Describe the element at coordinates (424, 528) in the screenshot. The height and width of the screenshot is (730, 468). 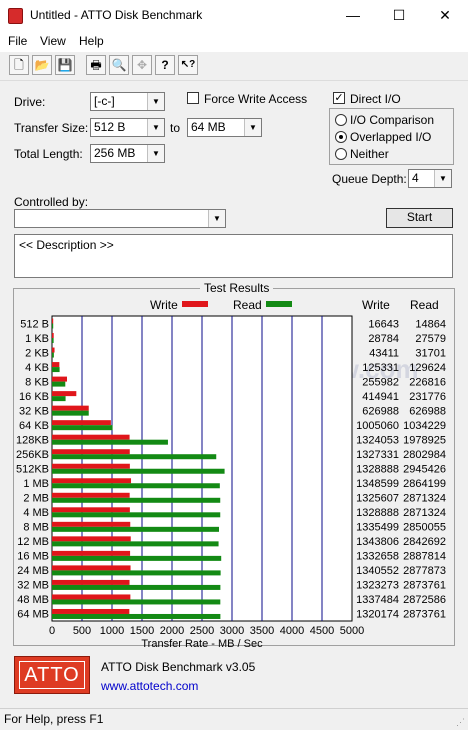
I see `read-value: 2850055` at that location.